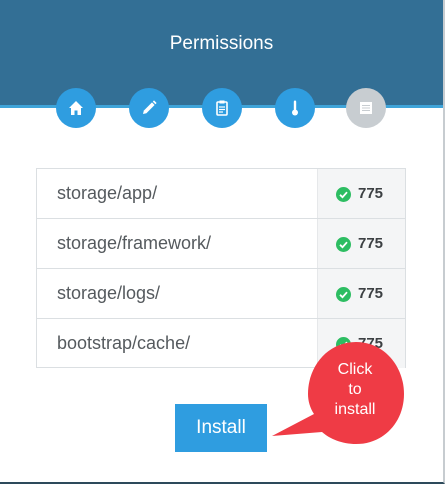 The height and width of the screenshot is (484, 445). Describe the element at coordinates (221, 294) in the screenshot. I see `table-row: storage/logs/ 775` at that location.